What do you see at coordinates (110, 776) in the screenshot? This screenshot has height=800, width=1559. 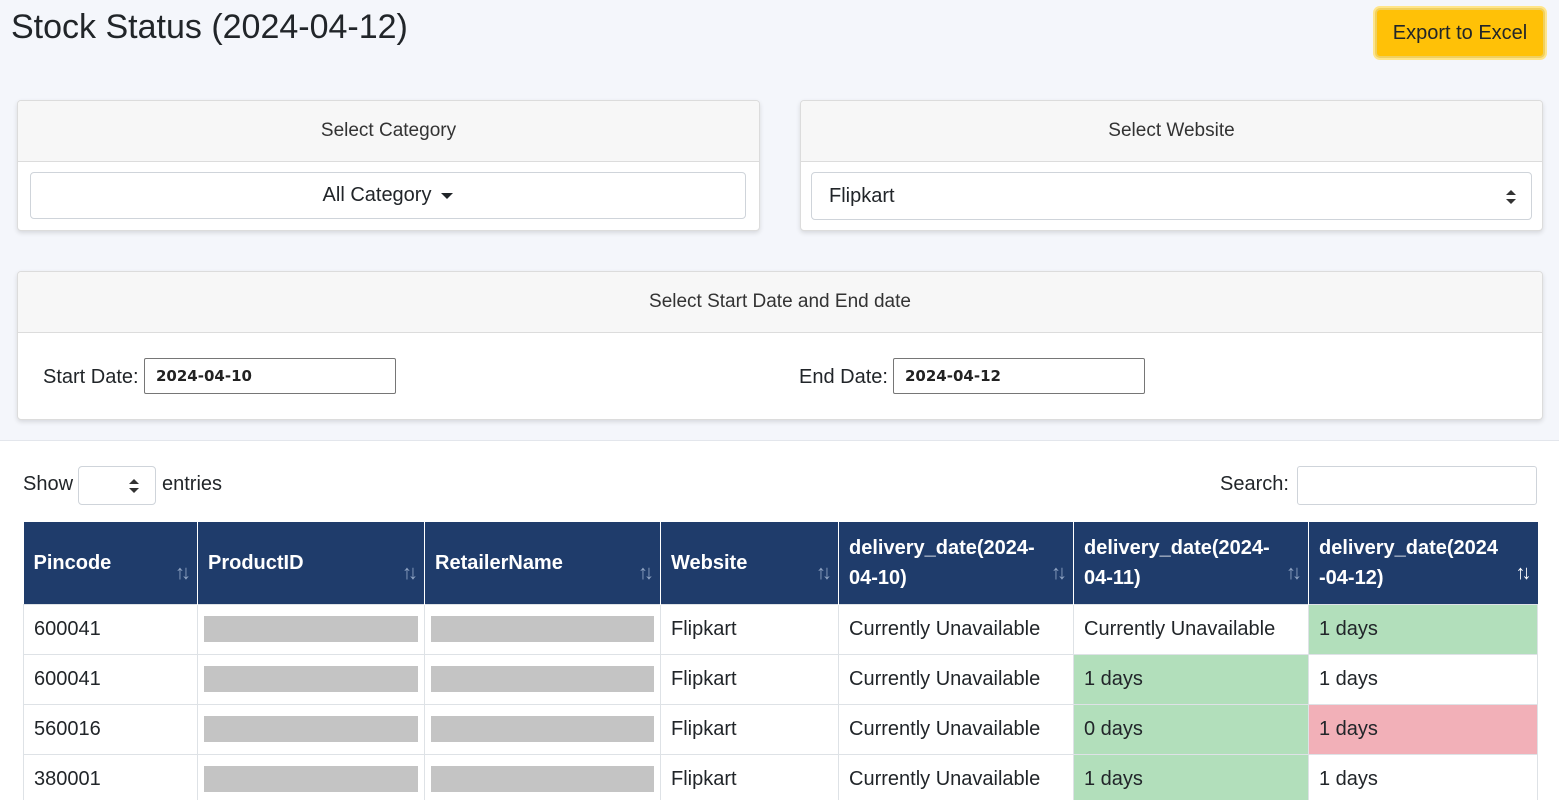 I see `pincode-cell: 380001` at bounding box center [110, 776].